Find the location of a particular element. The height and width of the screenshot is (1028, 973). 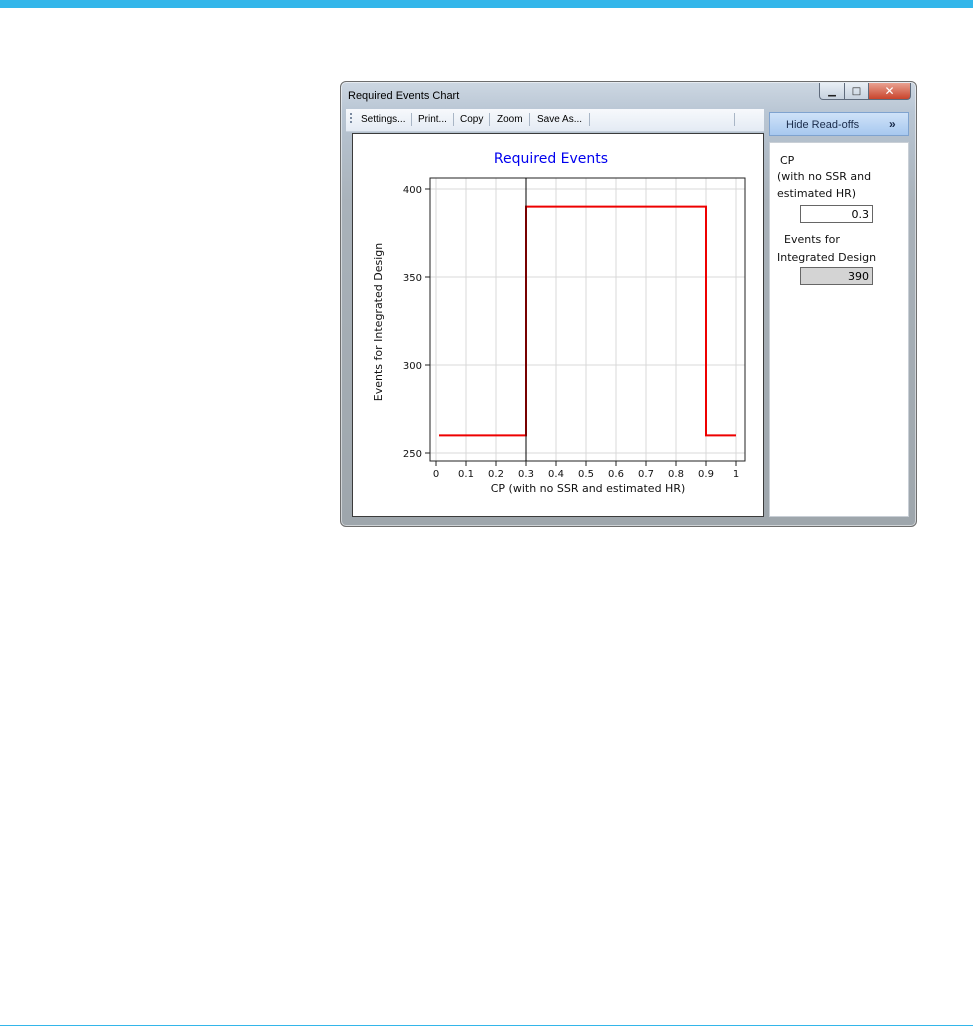

cp-label: CP is located at coordinates (787, 160).